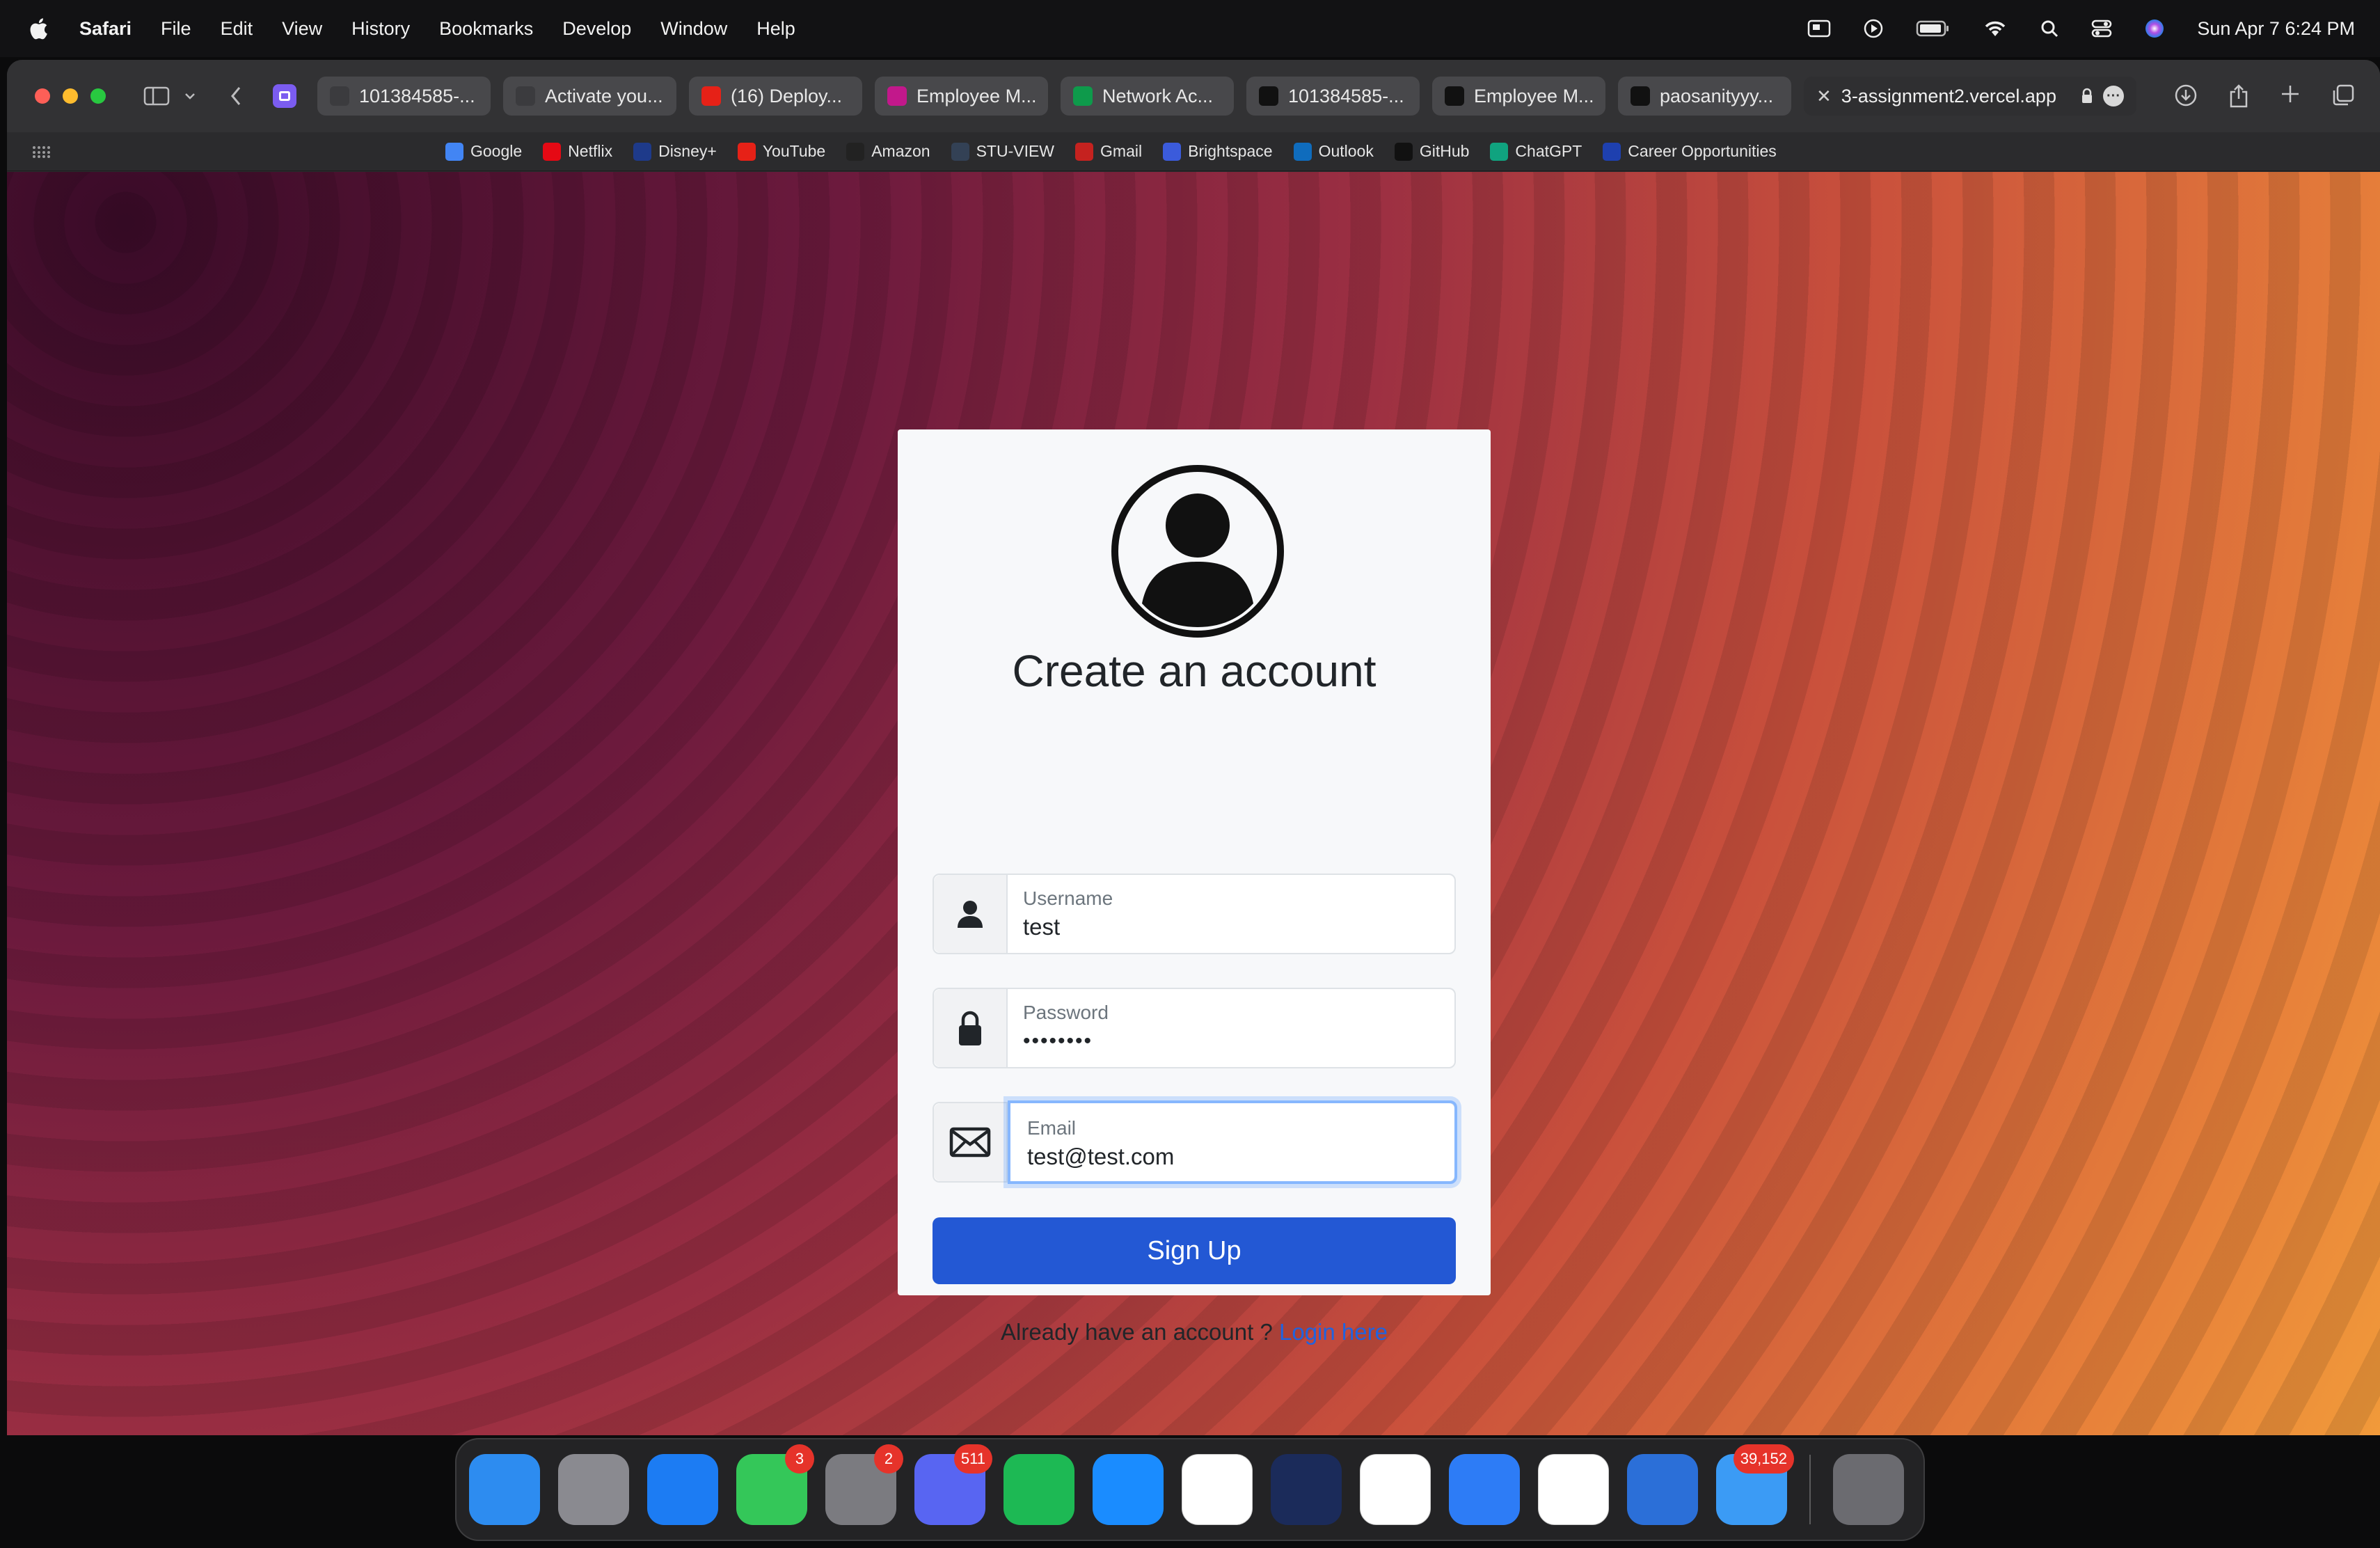  What do you see at coordinates (1612, 151) in the screenshot?
I see `career-icon` at bounding box center [1612, 151].